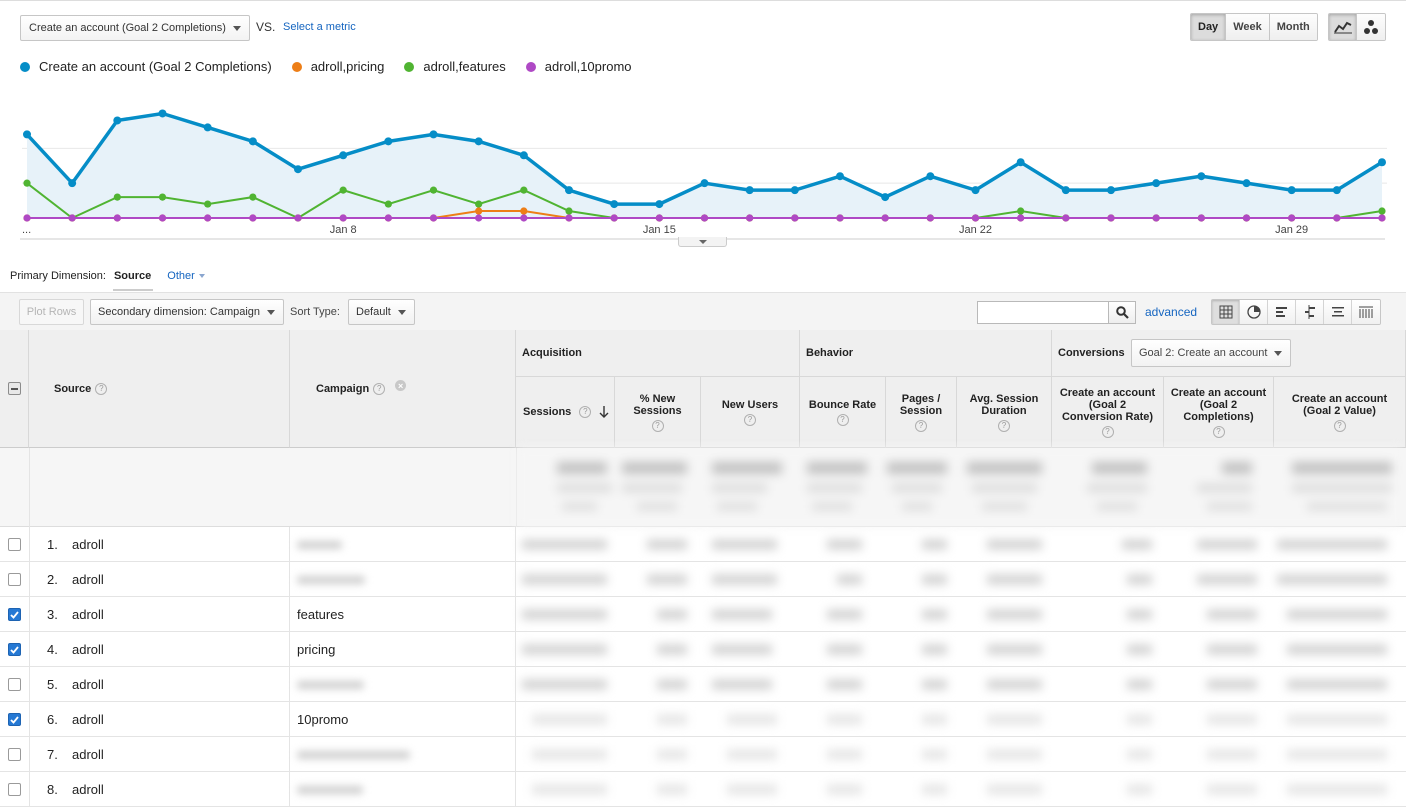 This screenshot has height=811, width=1406. What do you see at coordinates (146, 66) in the screenshot?
I see `legend-item: Create an account (Goal 2 Completions)` at bounding box center [146, 66].